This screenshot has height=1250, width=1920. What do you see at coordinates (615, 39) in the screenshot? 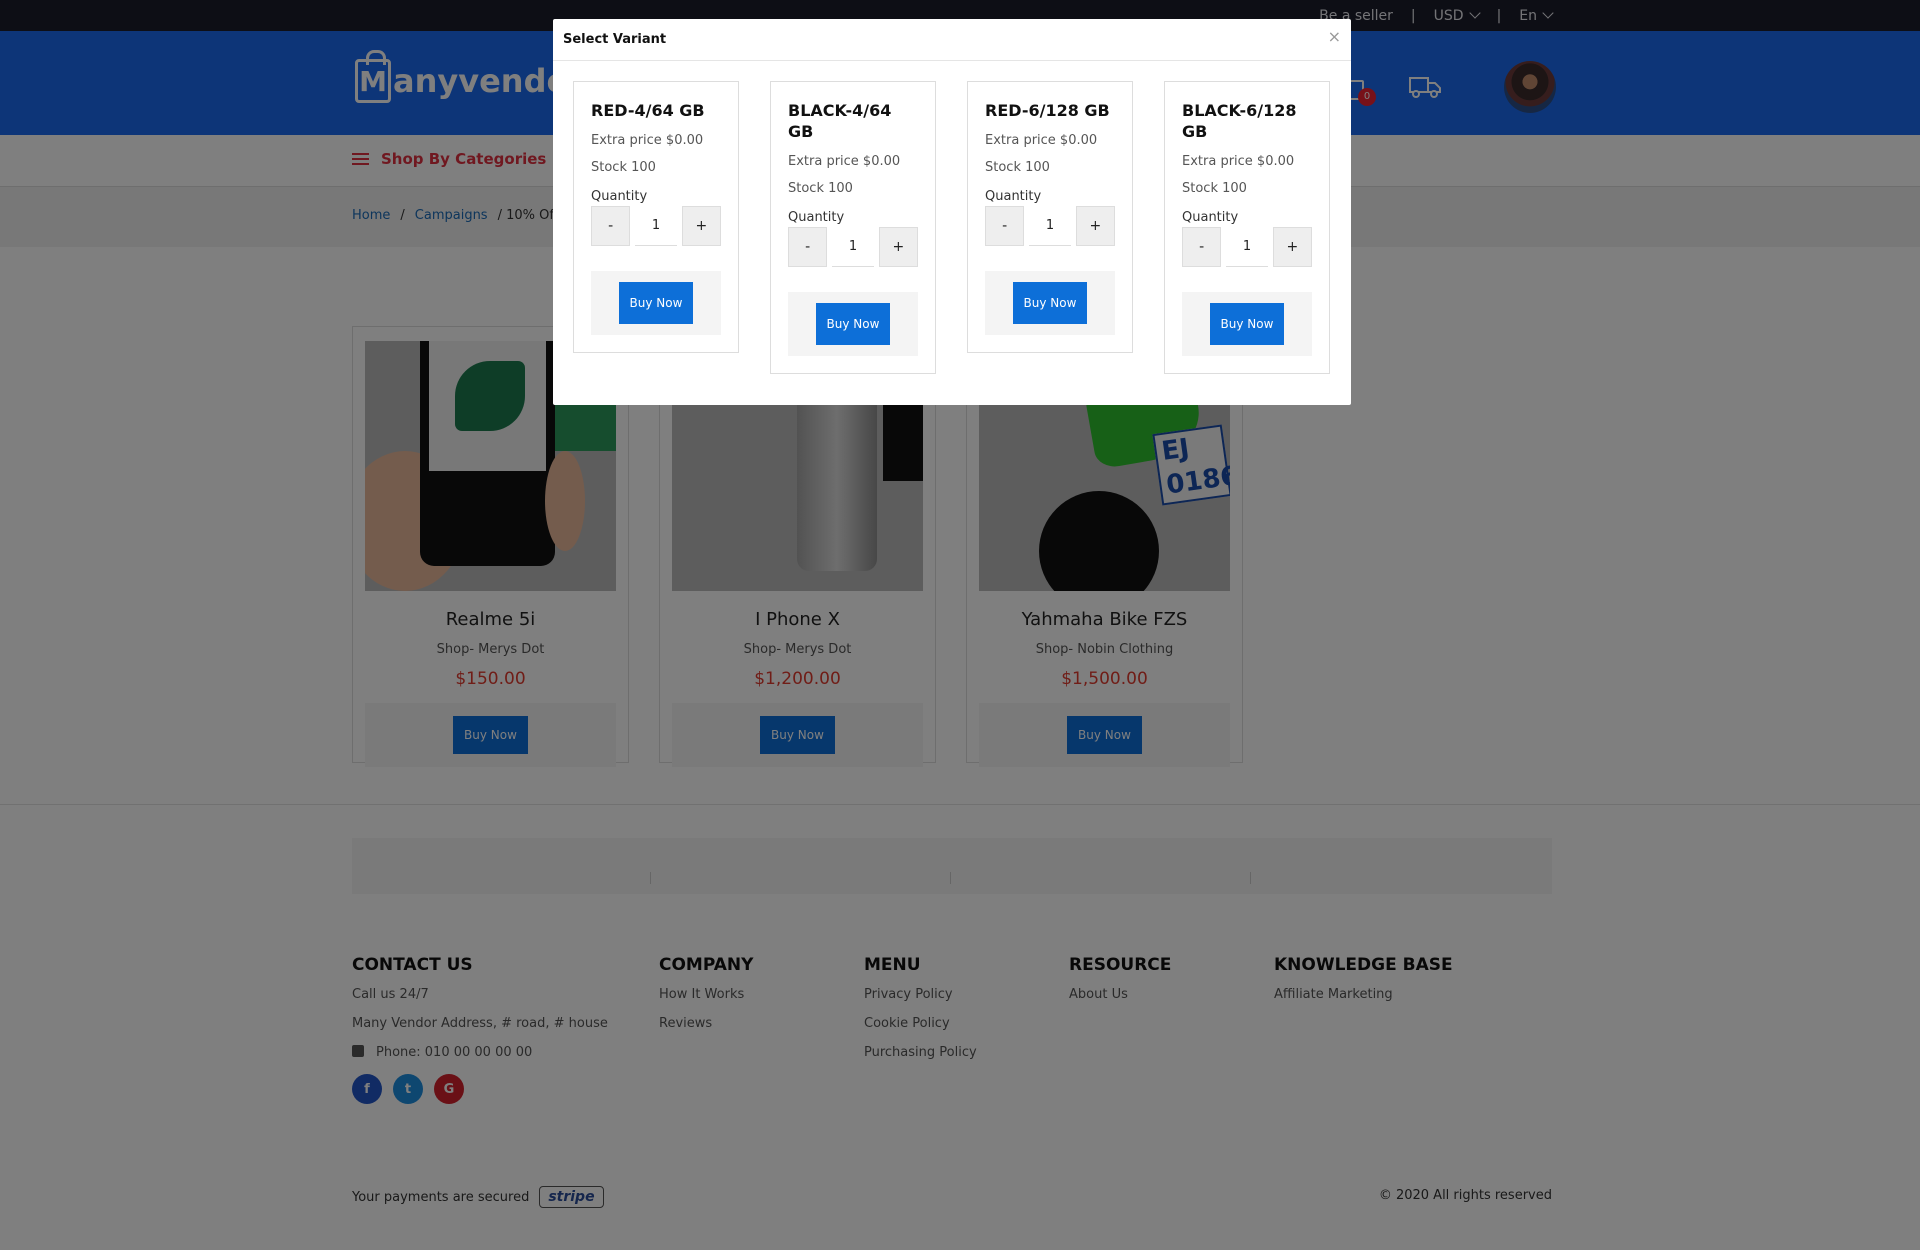
I see `modal-title: Select Variant` at bounding box center [615, 39].